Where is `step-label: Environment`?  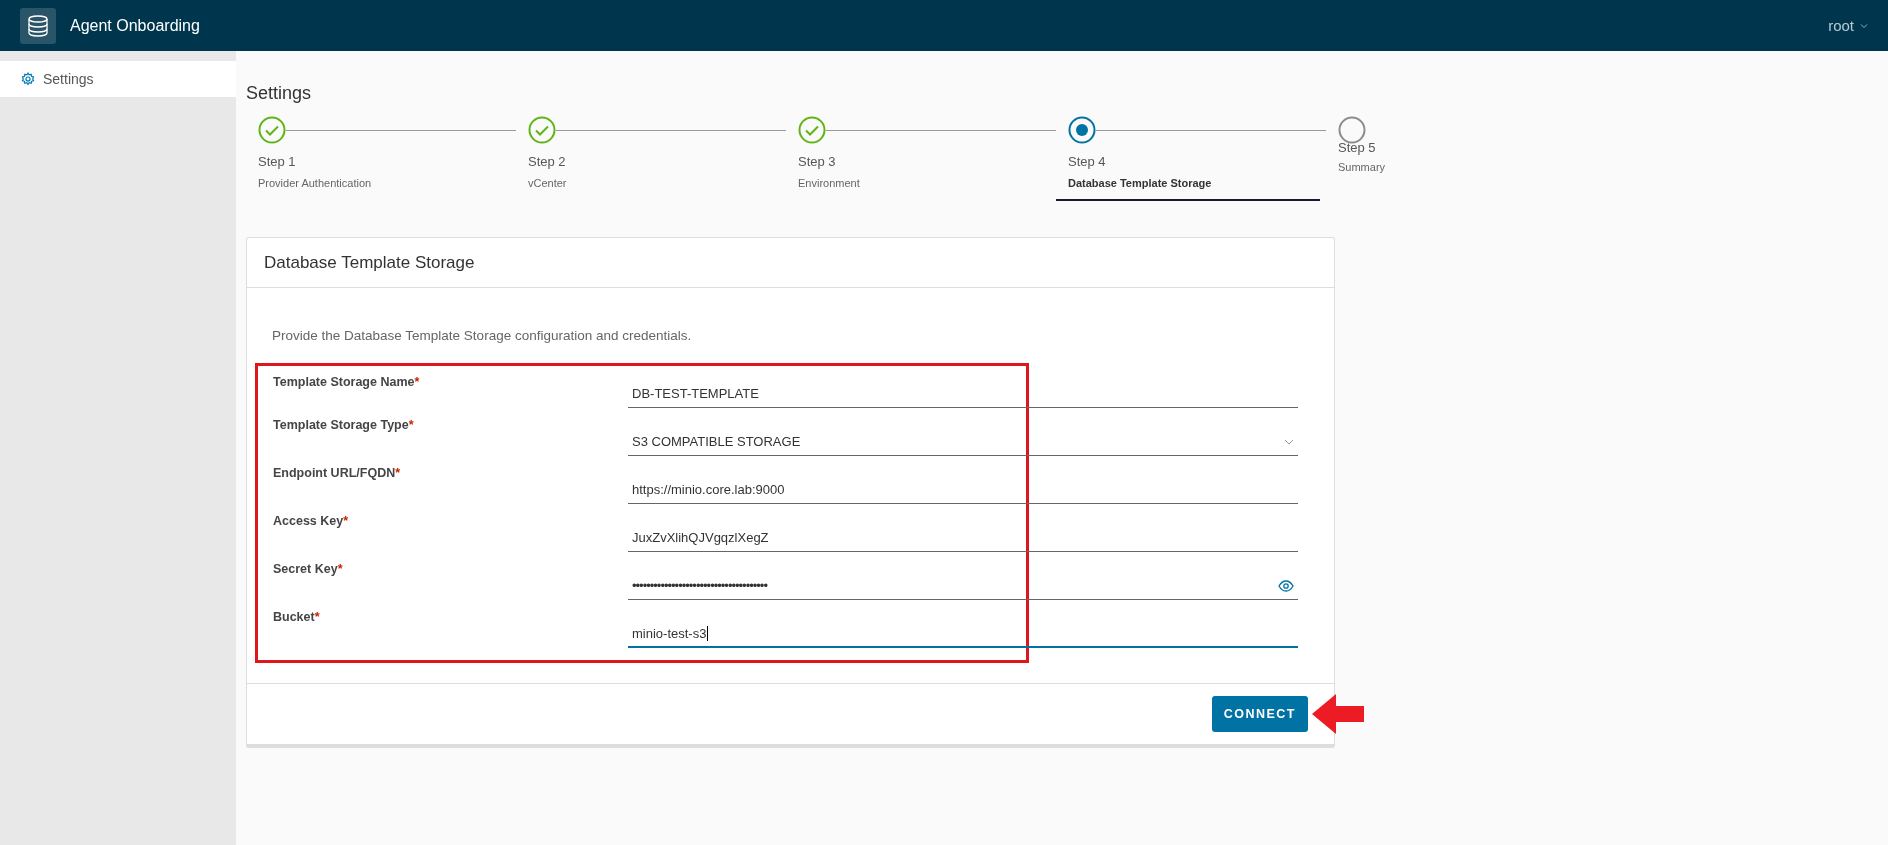 step-label: Environment is located at coordinates (829, 183).